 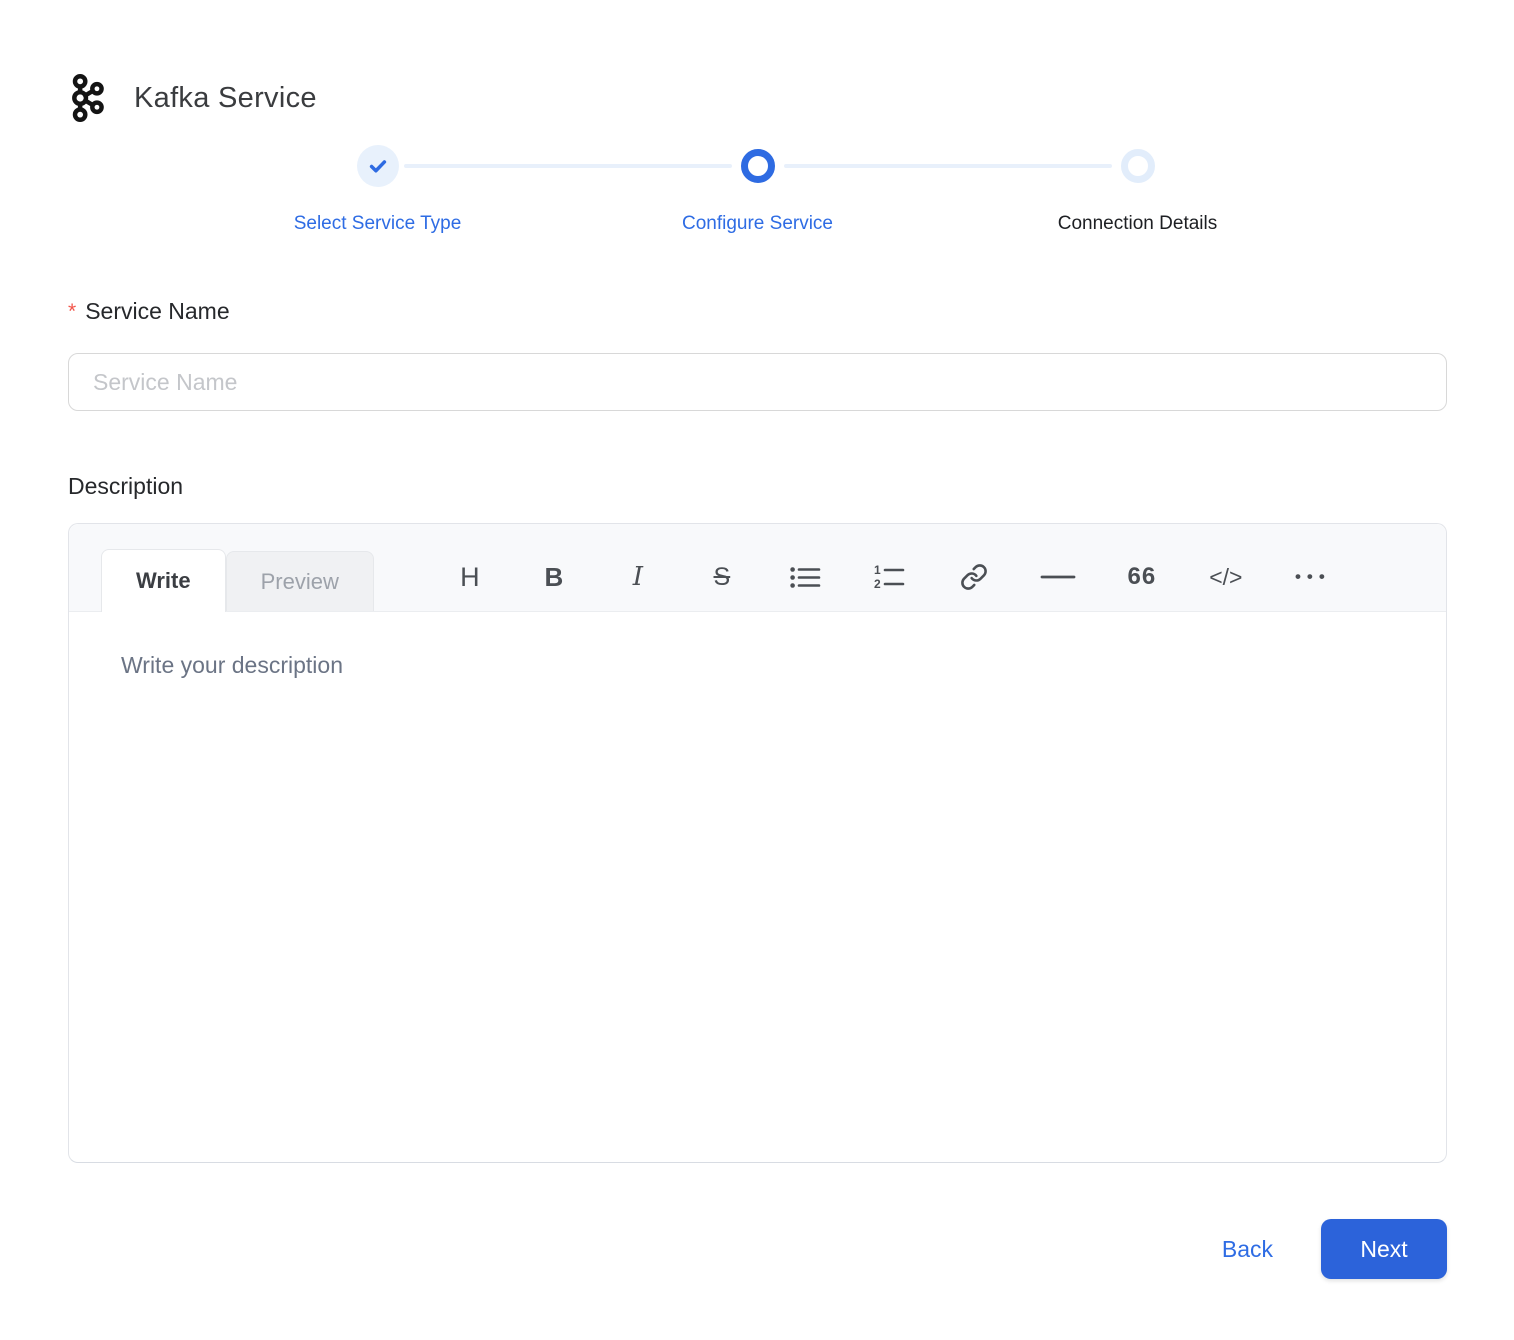 I want to click on kafka-logo-icon, so click(x=87, y=98).